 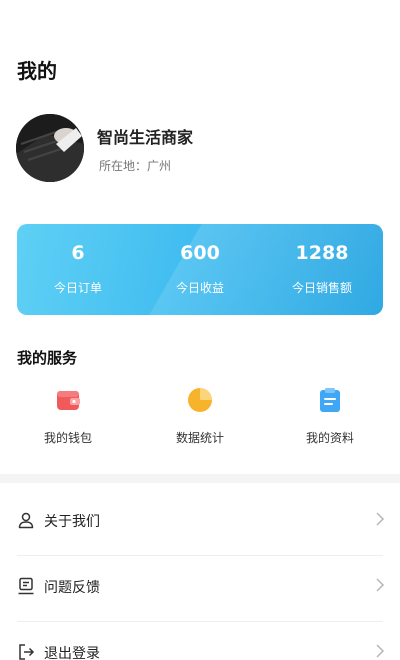 I want to click on stat-today-income: 600 今日收益, so click(x=200, y=269).